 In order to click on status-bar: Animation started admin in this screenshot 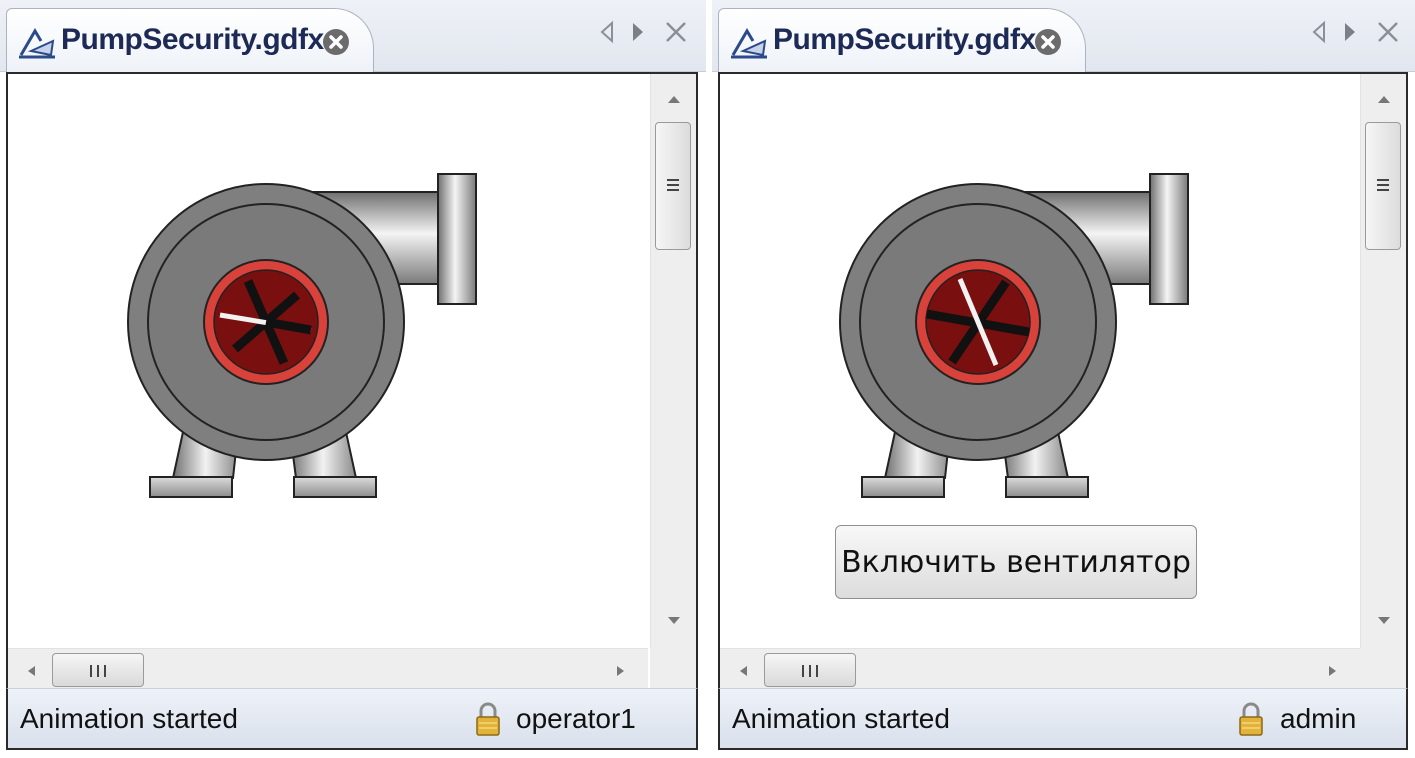, I will do `click(1063, 719)`.